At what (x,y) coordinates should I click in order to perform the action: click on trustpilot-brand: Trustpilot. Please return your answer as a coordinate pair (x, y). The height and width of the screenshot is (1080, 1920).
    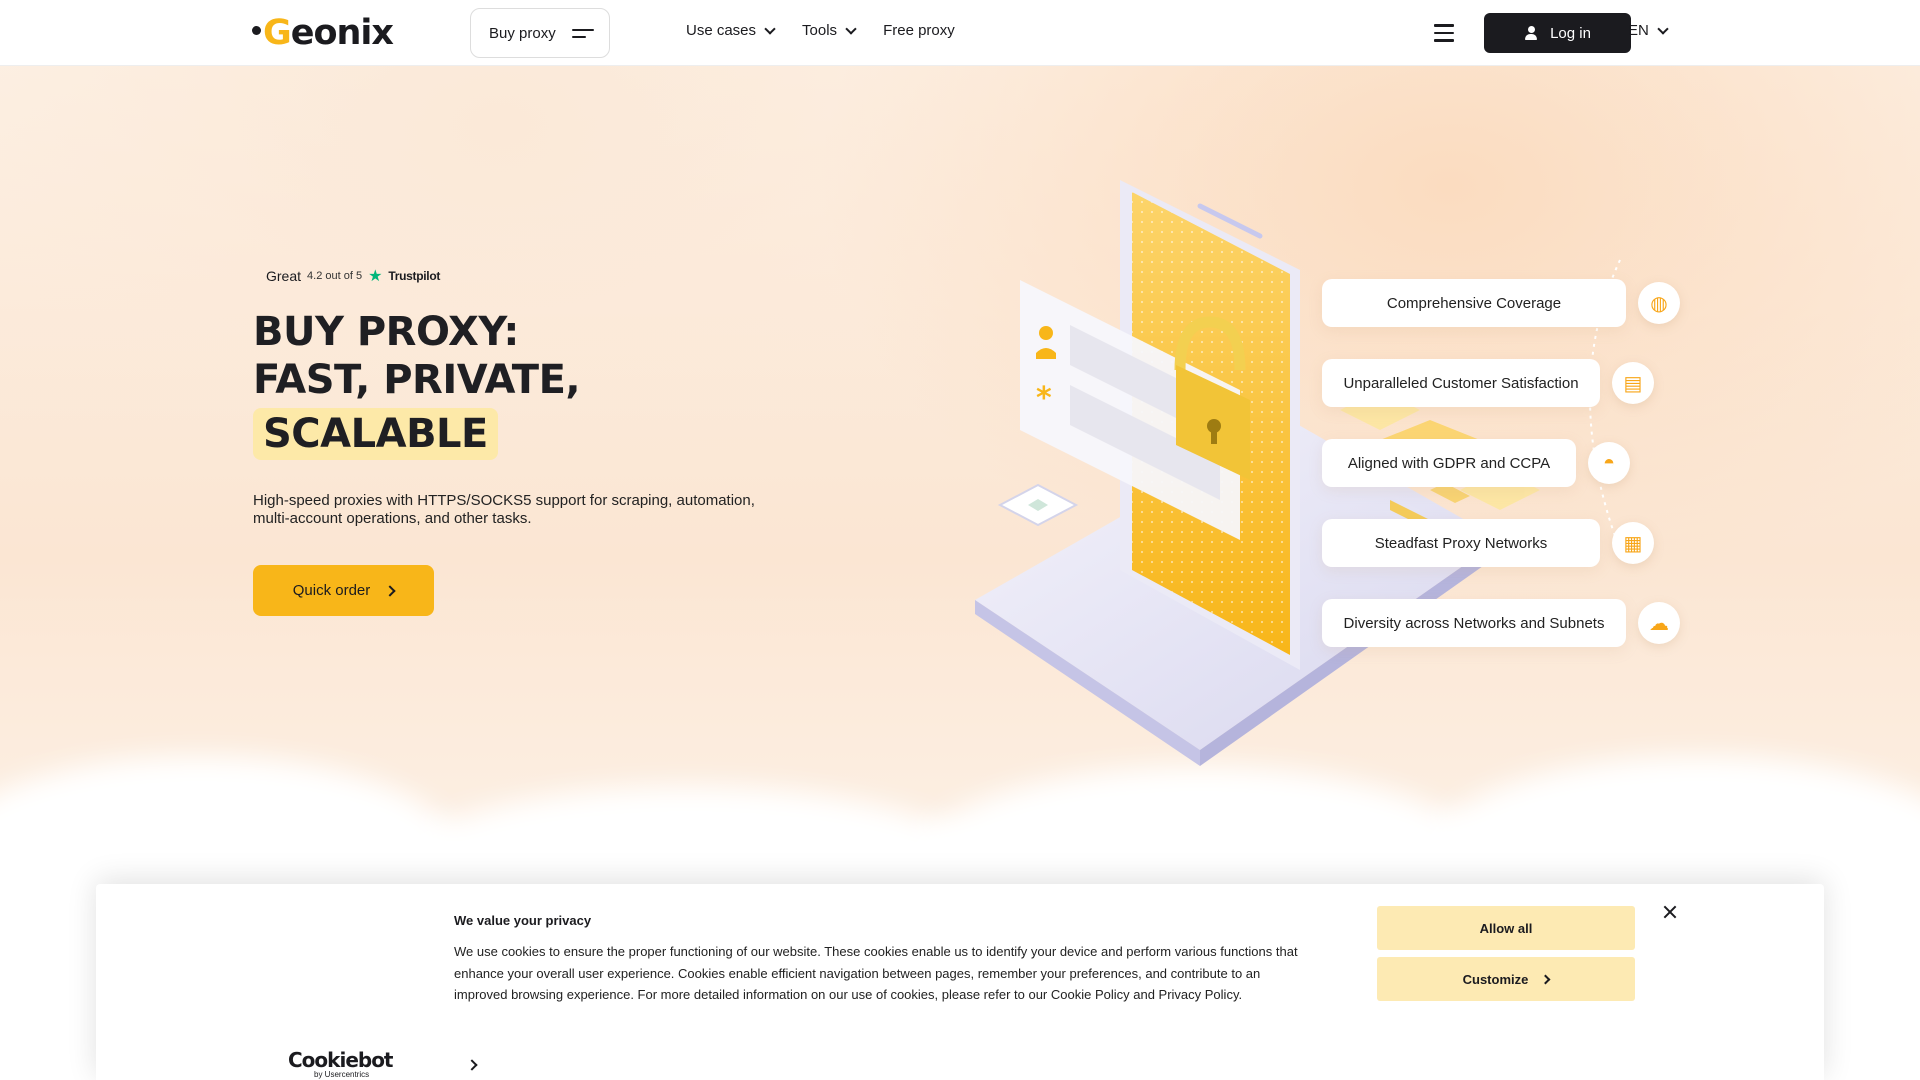
    Looking at the image, I should click on (414, 276).